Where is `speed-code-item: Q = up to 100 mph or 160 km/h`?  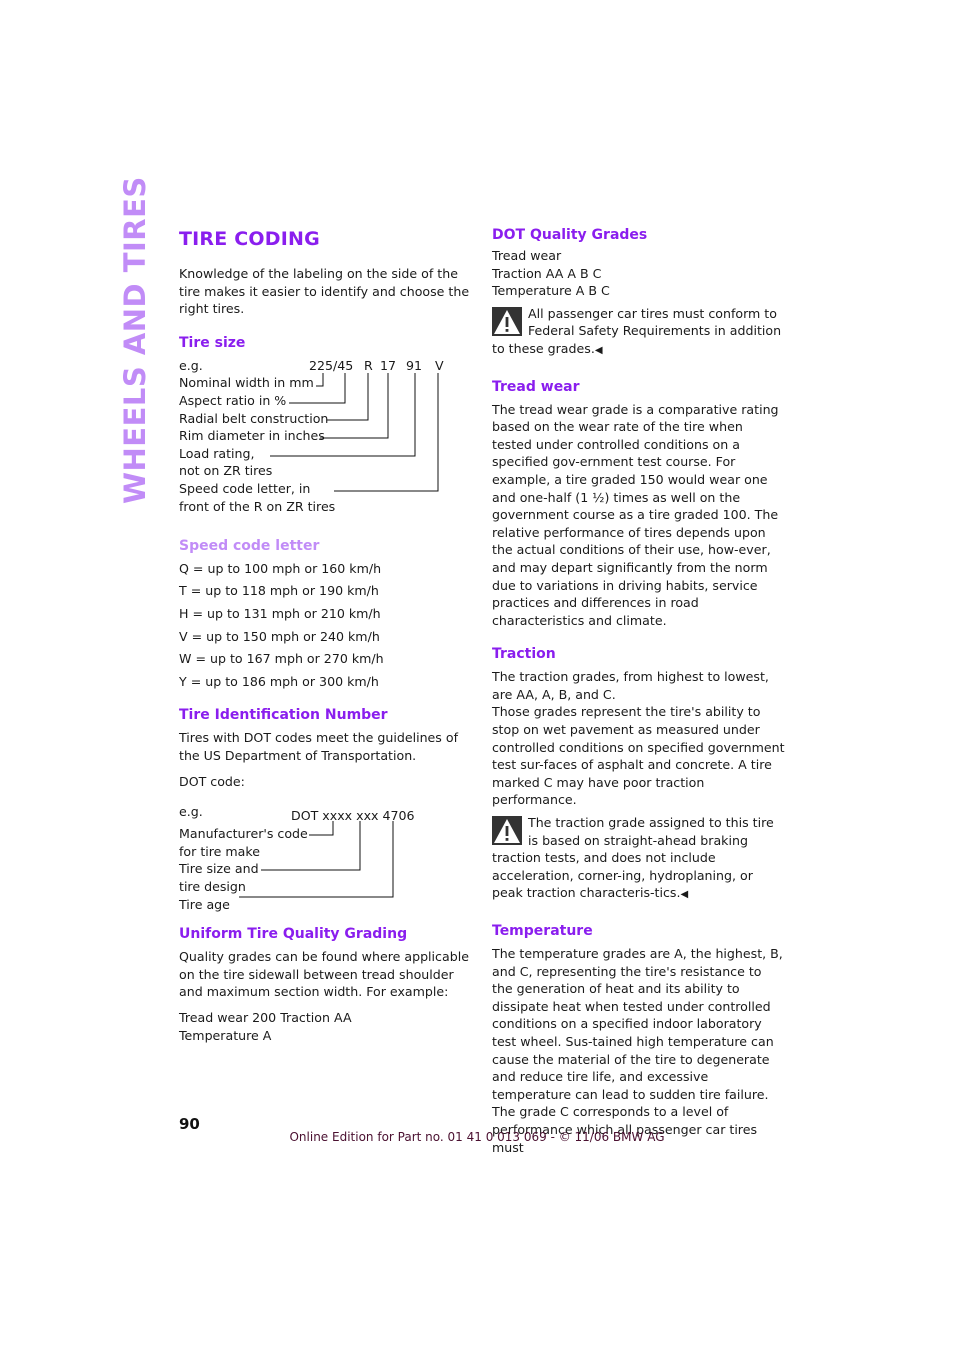 speed-code-item: Q = up to 100 mph or 160 km/h is located at coordinates (280, 568).